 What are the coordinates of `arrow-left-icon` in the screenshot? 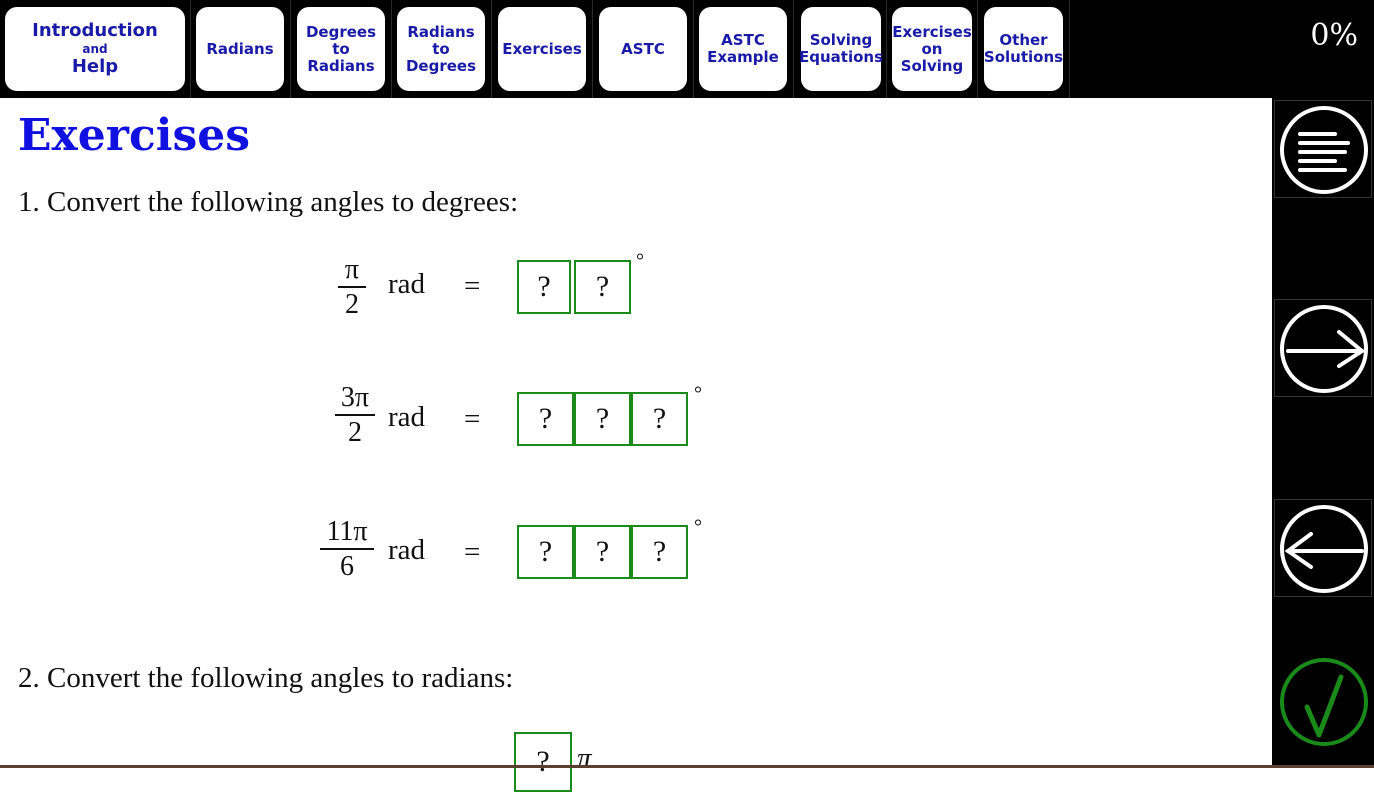 It's located at (1324, 549).